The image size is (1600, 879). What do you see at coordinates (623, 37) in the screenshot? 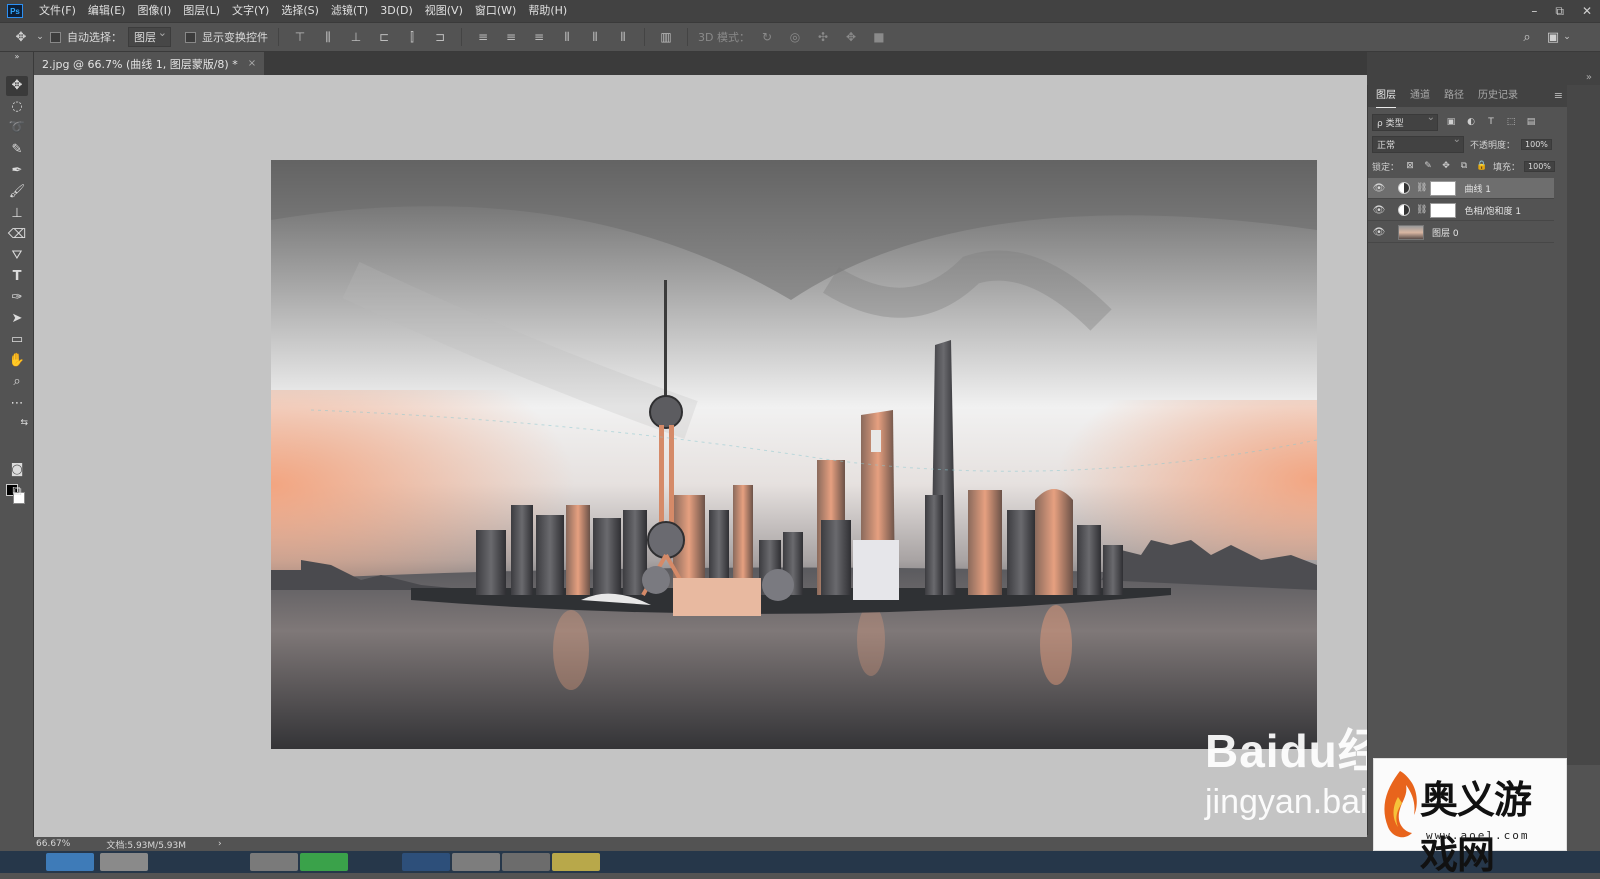
I see `distribute-right-icon: ⦀` at bounding box center [623, 37].